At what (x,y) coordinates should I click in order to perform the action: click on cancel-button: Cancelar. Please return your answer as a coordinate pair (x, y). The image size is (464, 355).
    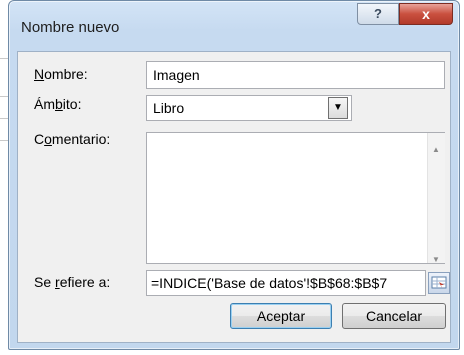
    Looking at the image, I should click on (394, 316).